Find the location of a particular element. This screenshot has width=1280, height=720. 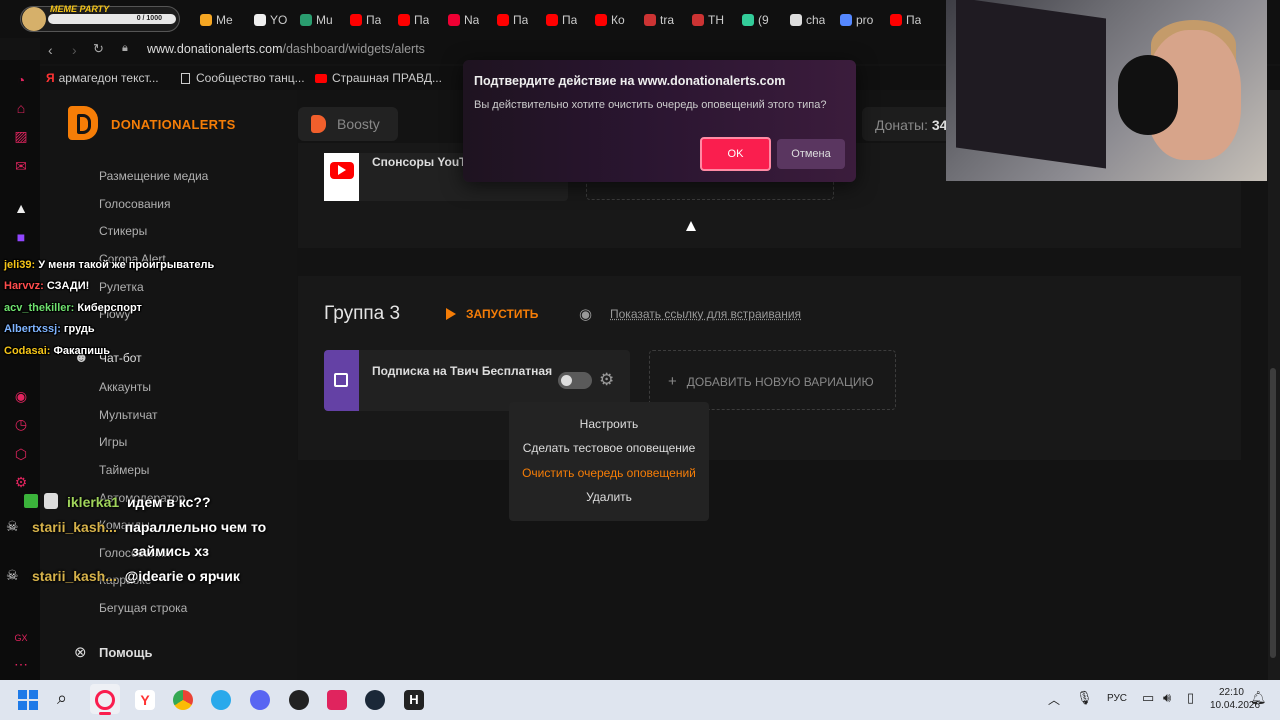

webcam-headphones is located at coordinates (1148, 95).